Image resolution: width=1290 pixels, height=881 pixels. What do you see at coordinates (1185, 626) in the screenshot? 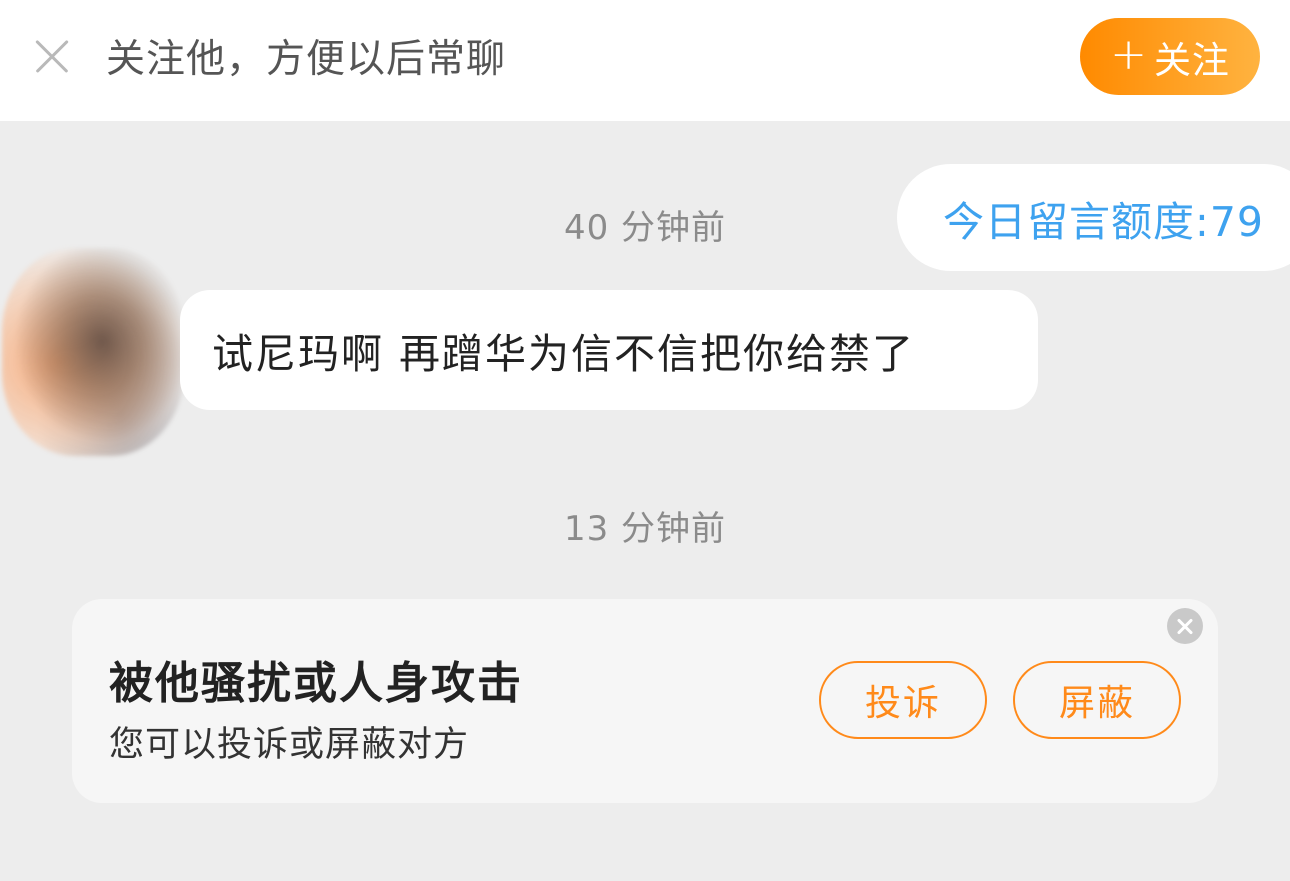
I see `close-circle-icon` at bounding box center [1185, 626].